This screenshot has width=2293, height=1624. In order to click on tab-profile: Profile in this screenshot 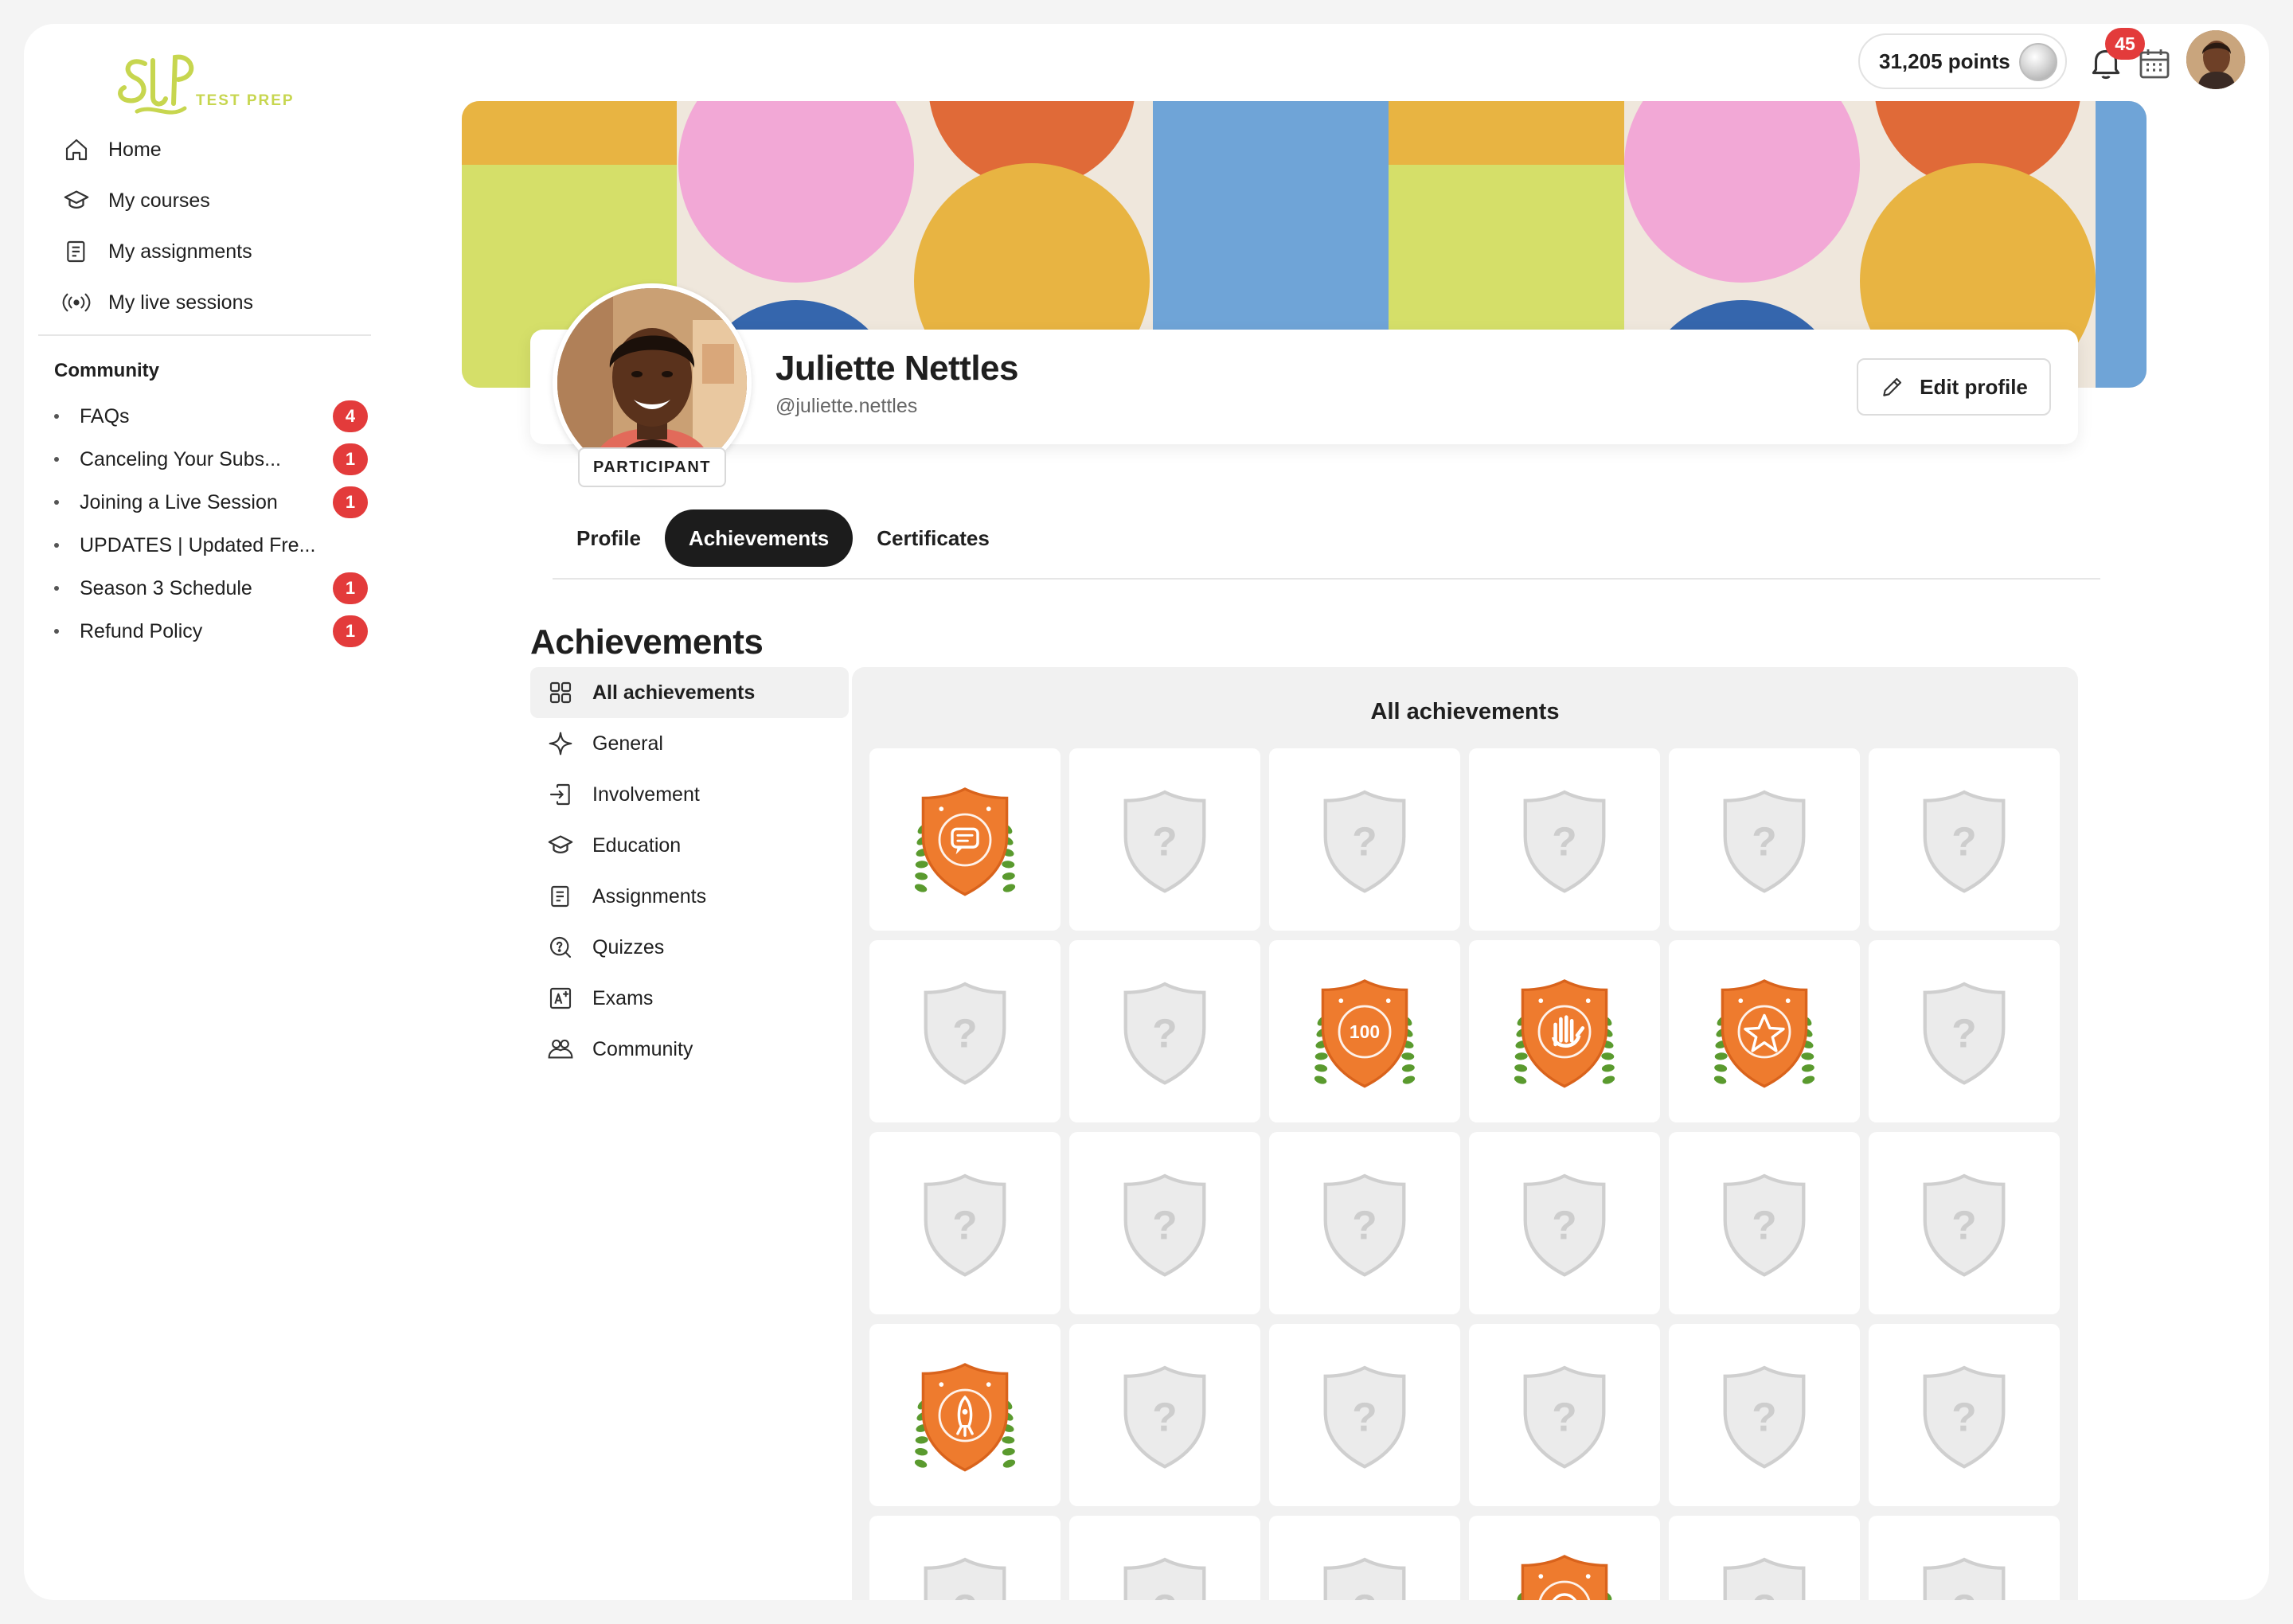, I will do `click(609, 538)`.